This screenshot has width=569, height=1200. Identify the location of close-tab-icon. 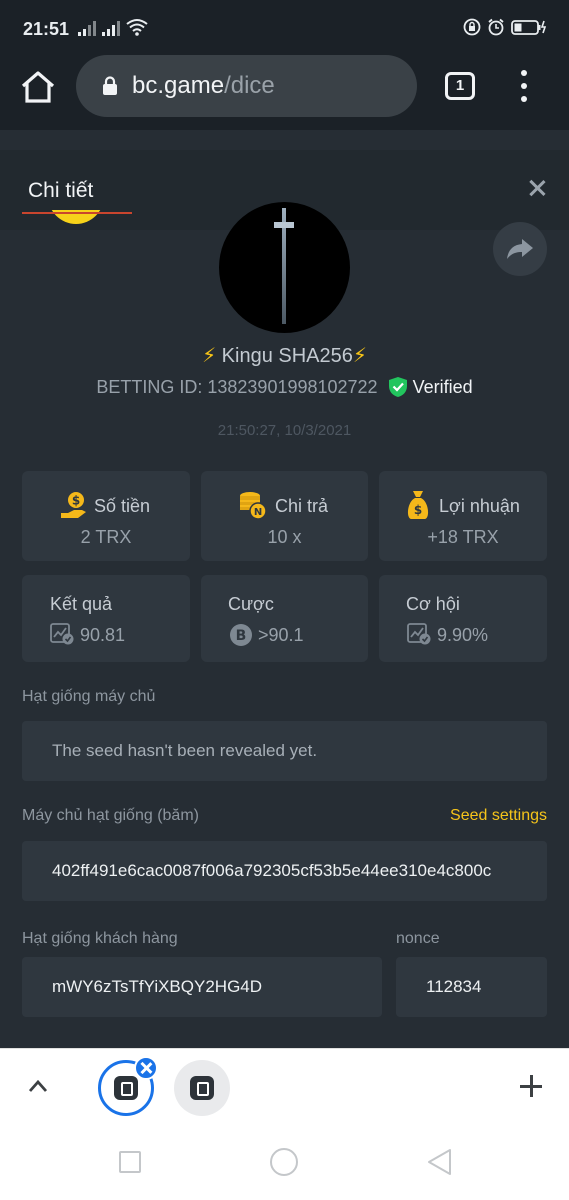
(146, 1068).